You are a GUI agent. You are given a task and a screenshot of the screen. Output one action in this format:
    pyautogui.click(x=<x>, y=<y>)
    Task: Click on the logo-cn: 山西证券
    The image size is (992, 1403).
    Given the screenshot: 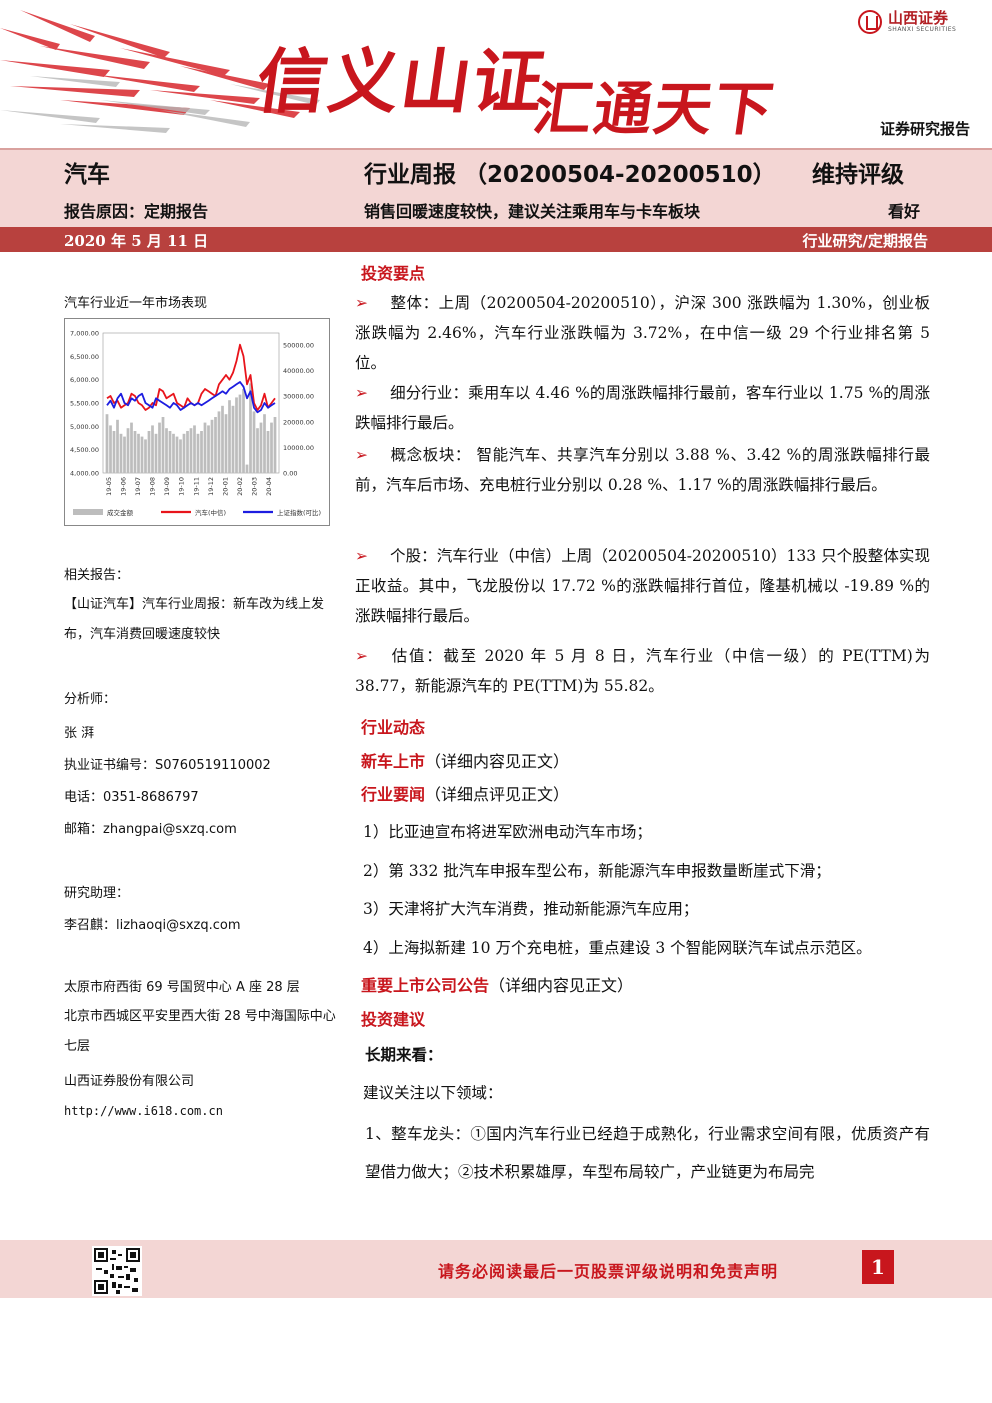 What is the action you would take?
    pyautogui.click(x=918, y=18)
    